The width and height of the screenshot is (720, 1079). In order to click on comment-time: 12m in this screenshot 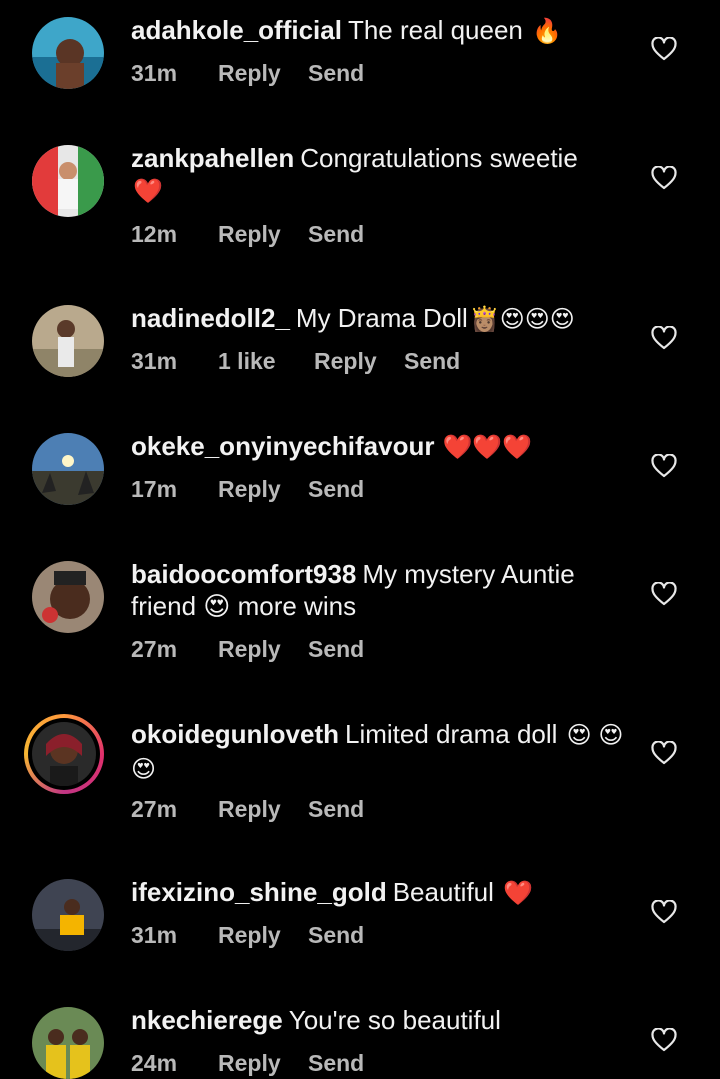, I will do `click(154, 234)`.